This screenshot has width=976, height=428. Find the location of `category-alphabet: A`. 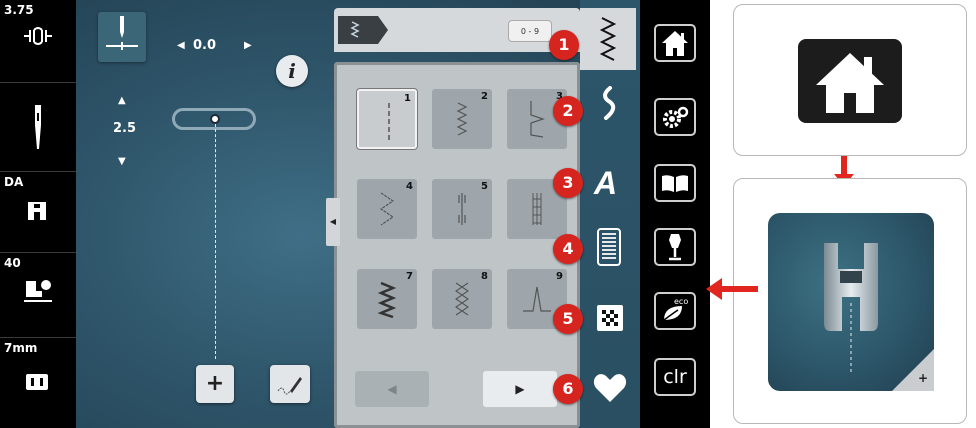

category-alphabet: A is located at coordinates (609, 183).